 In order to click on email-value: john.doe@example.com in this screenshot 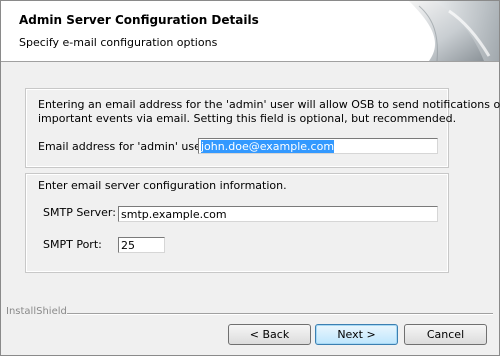, I will do `click(268, 146)`.